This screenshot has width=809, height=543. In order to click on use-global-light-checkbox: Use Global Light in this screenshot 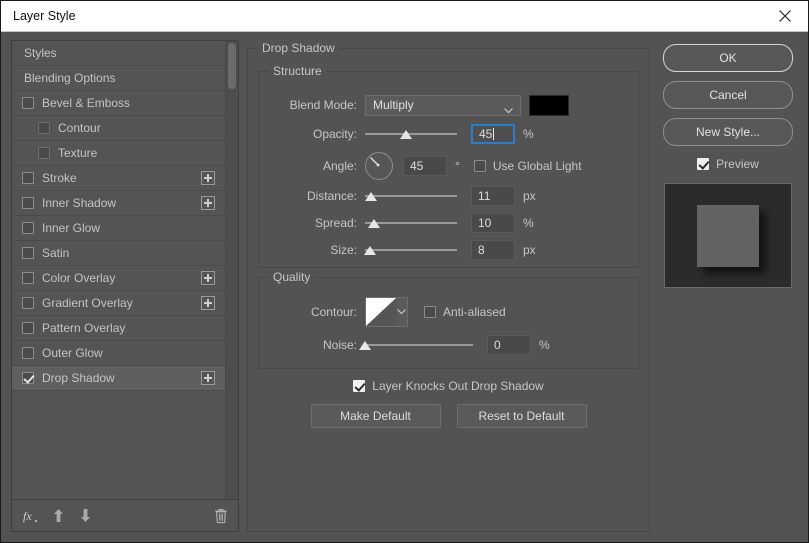, I will do `click(527, 166)`.